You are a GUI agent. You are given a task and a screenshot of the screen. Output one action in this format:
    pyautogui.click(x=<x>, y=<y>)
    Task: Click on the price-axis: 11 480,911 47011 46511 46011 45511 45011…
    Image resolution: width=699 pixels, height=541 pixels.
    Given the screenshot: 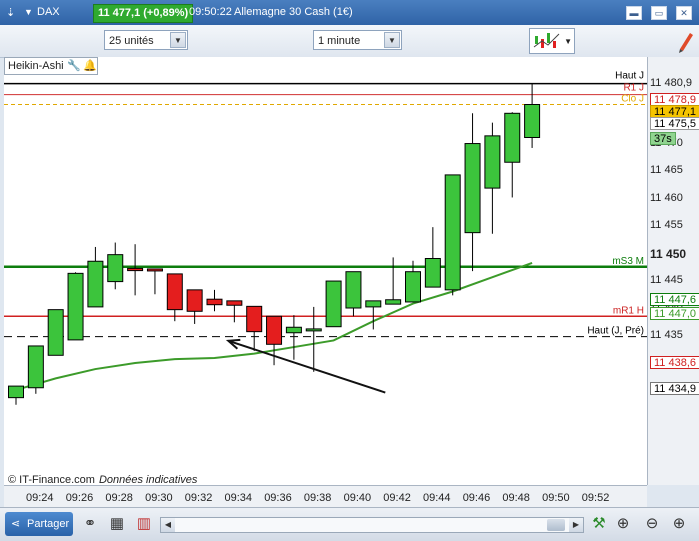 What is the action you would take?
    pyautogui.click(x=673, y=271)
    